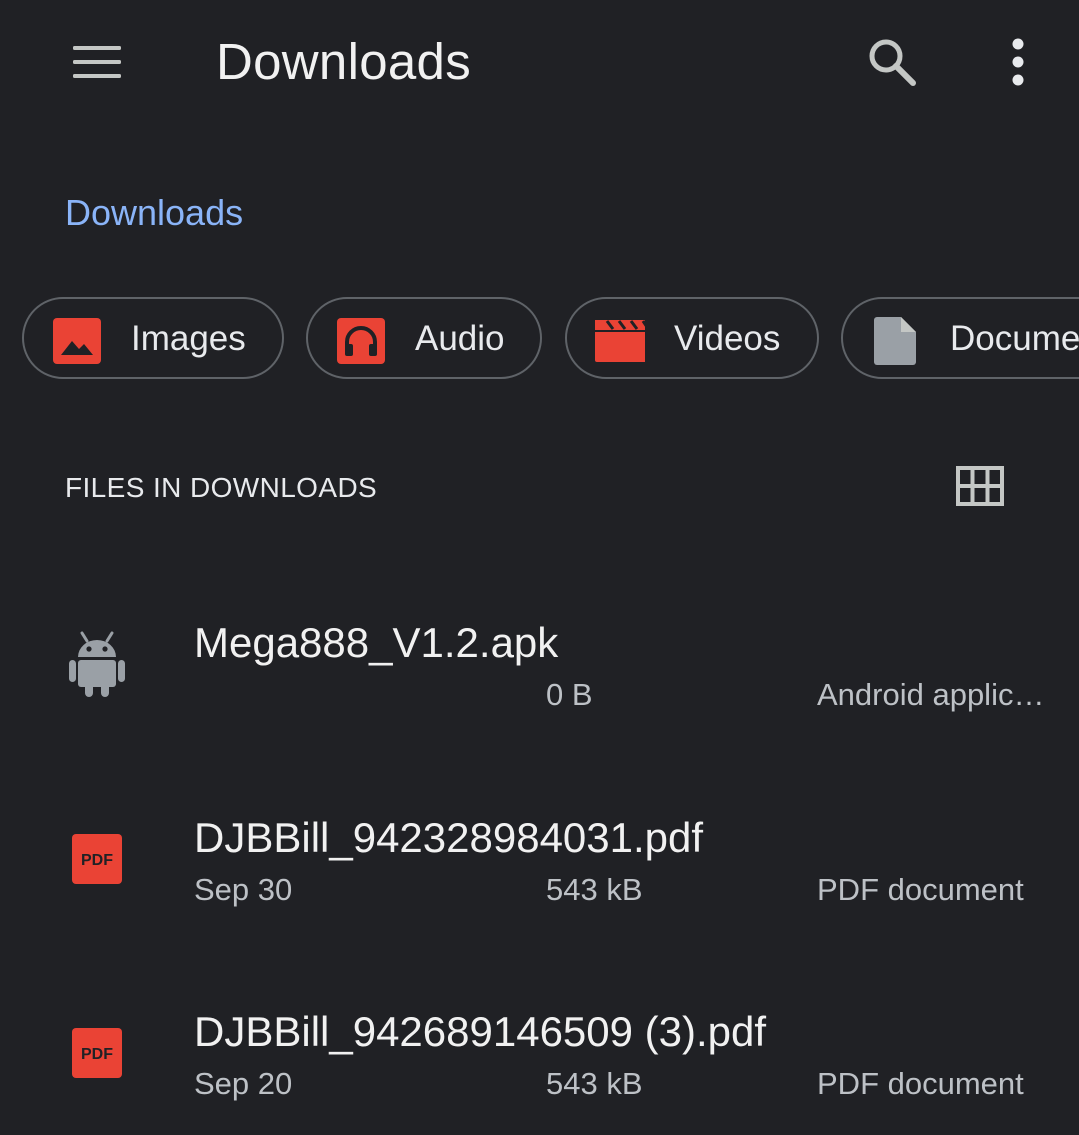 The width and height of the screenshot is (1079, 1135). Describe the element at coordinates (569, 694) in the screenshot. I see `file-size: 0 B` at that location.